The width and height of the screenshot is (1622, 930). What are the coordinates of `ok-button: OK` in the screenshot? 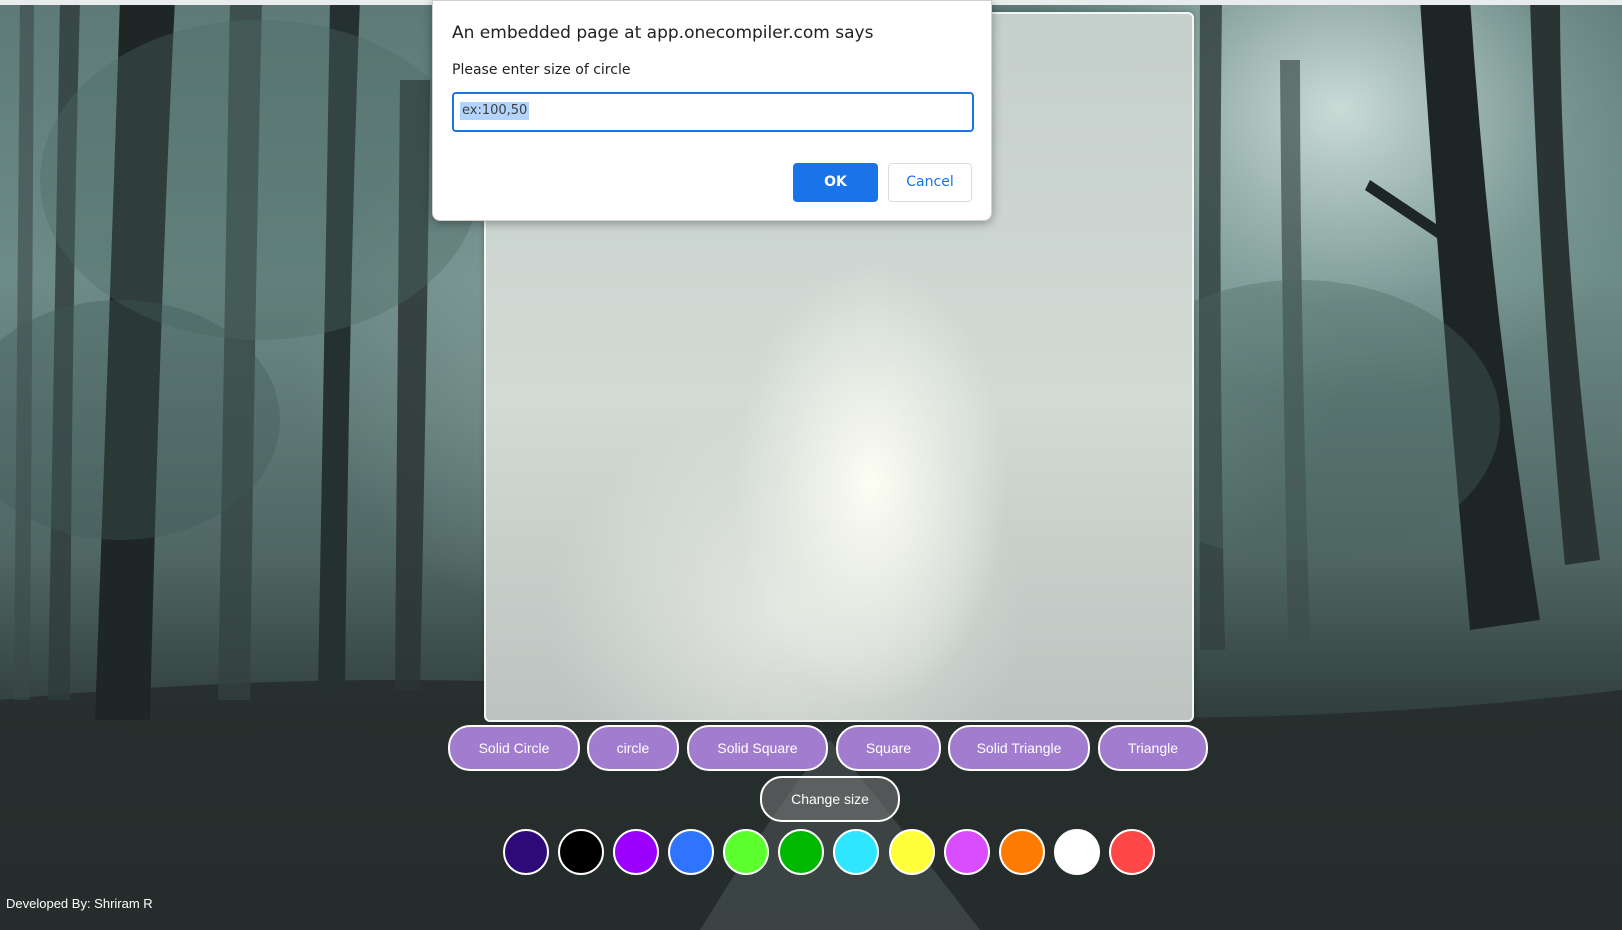 It's located at (835, 182).